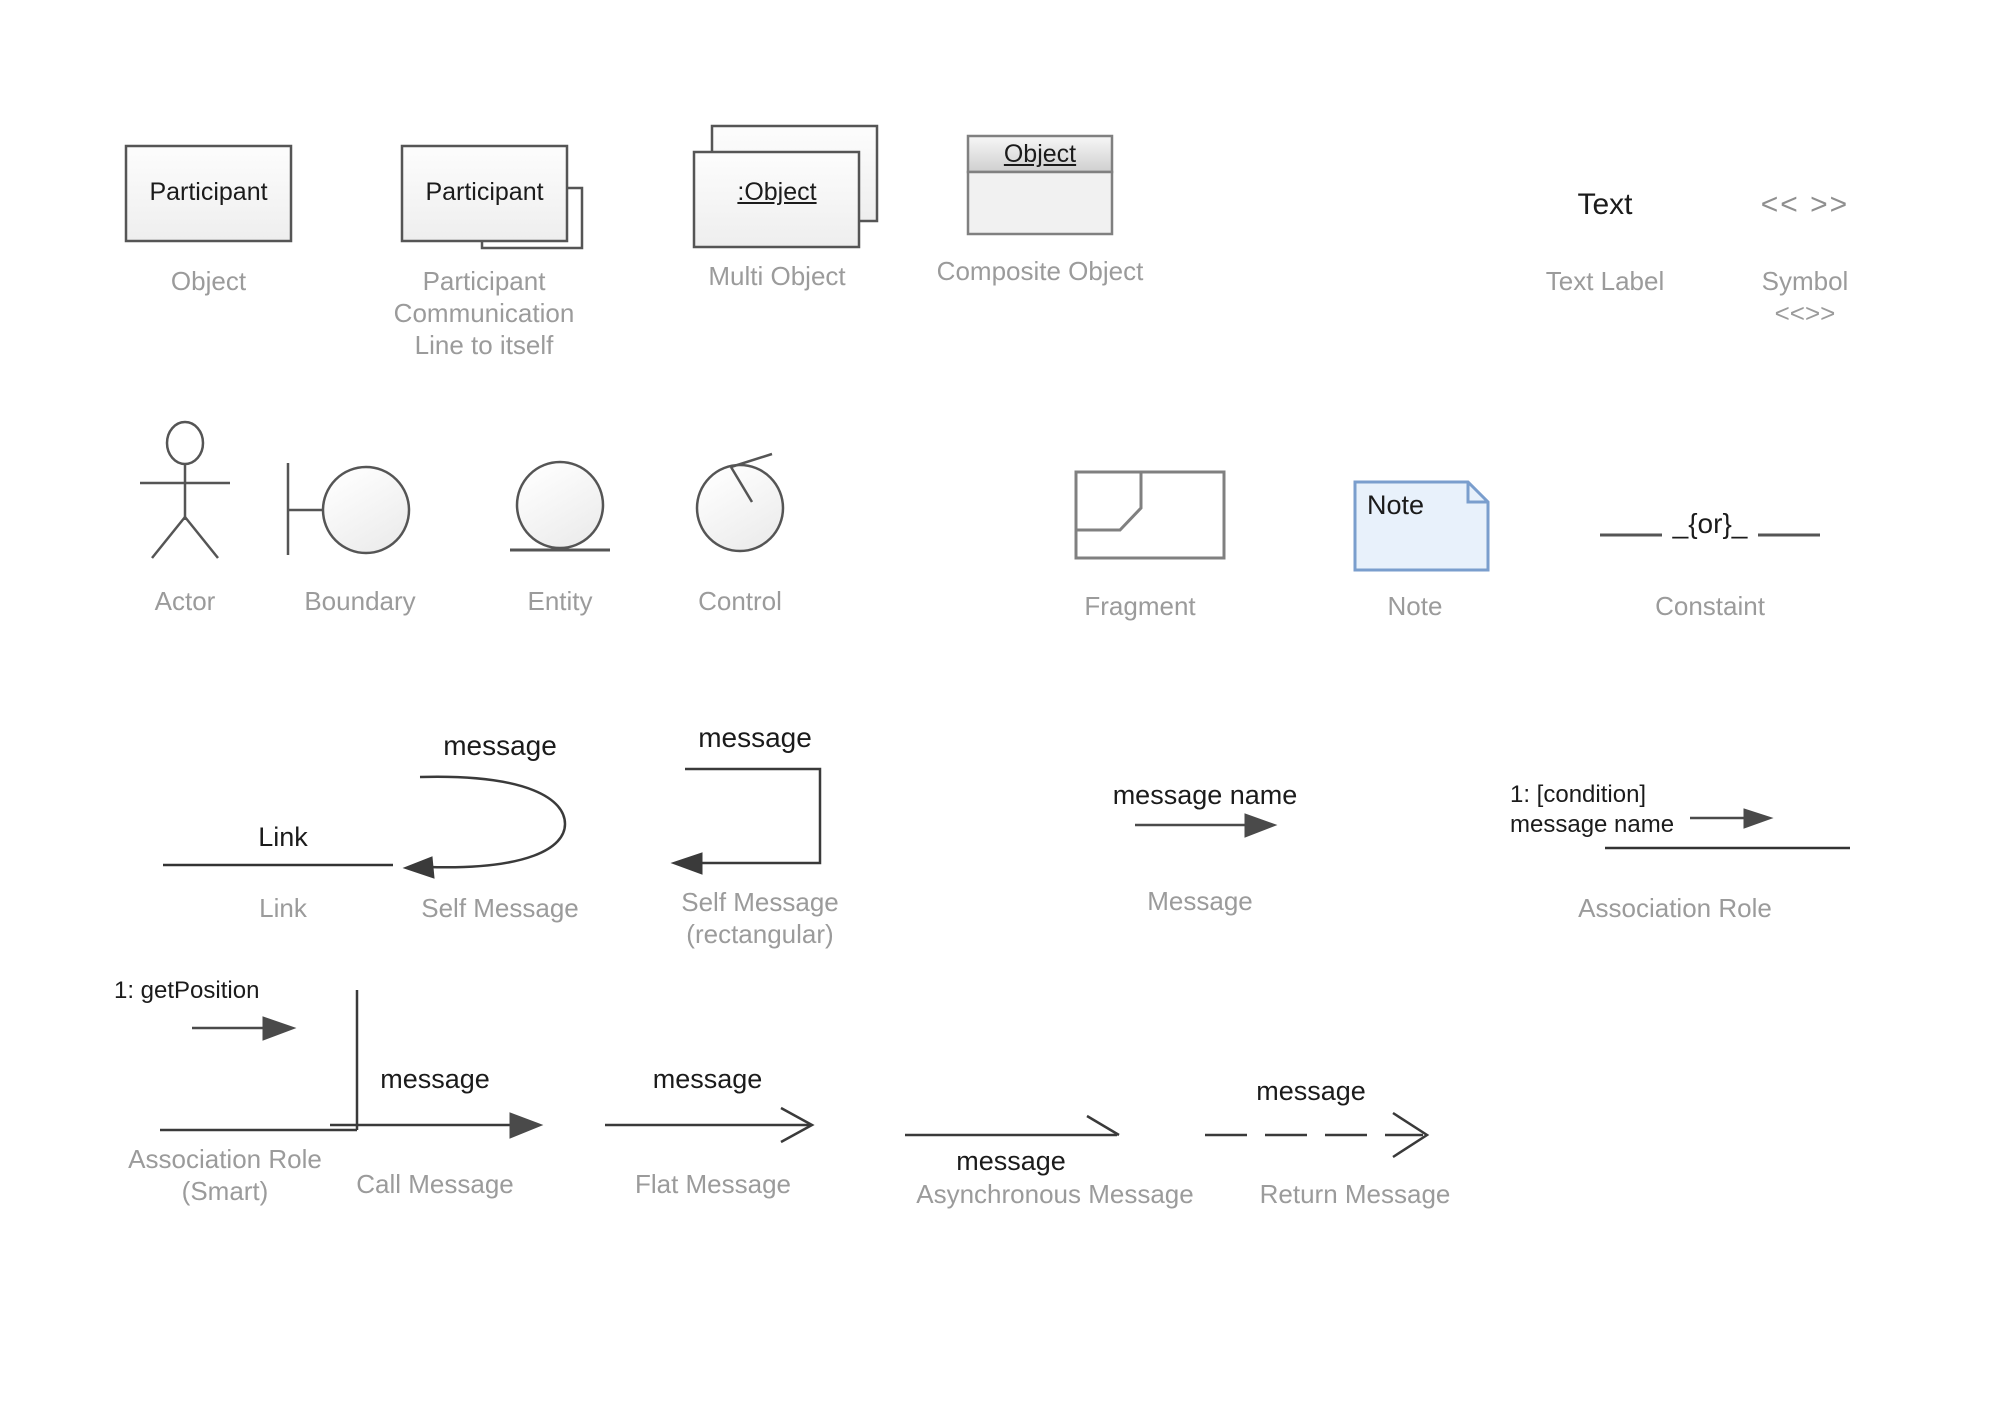 This screenshot has width=2000, height=1410. I want to click on self-message-rect-caption: Self Message (rectangular), so click(760, 918).